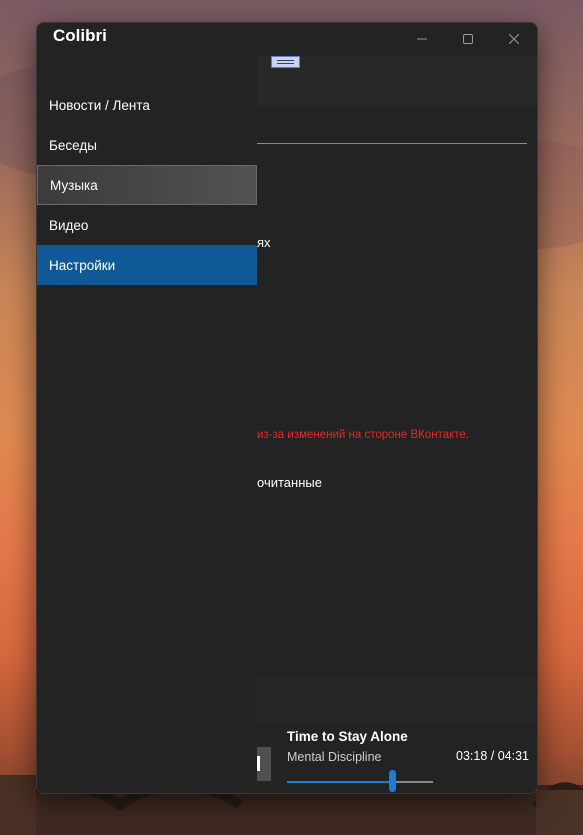  Describe the element at coordinates (285, 62) in the screenshot. I see `hamburger-icon` at that location.